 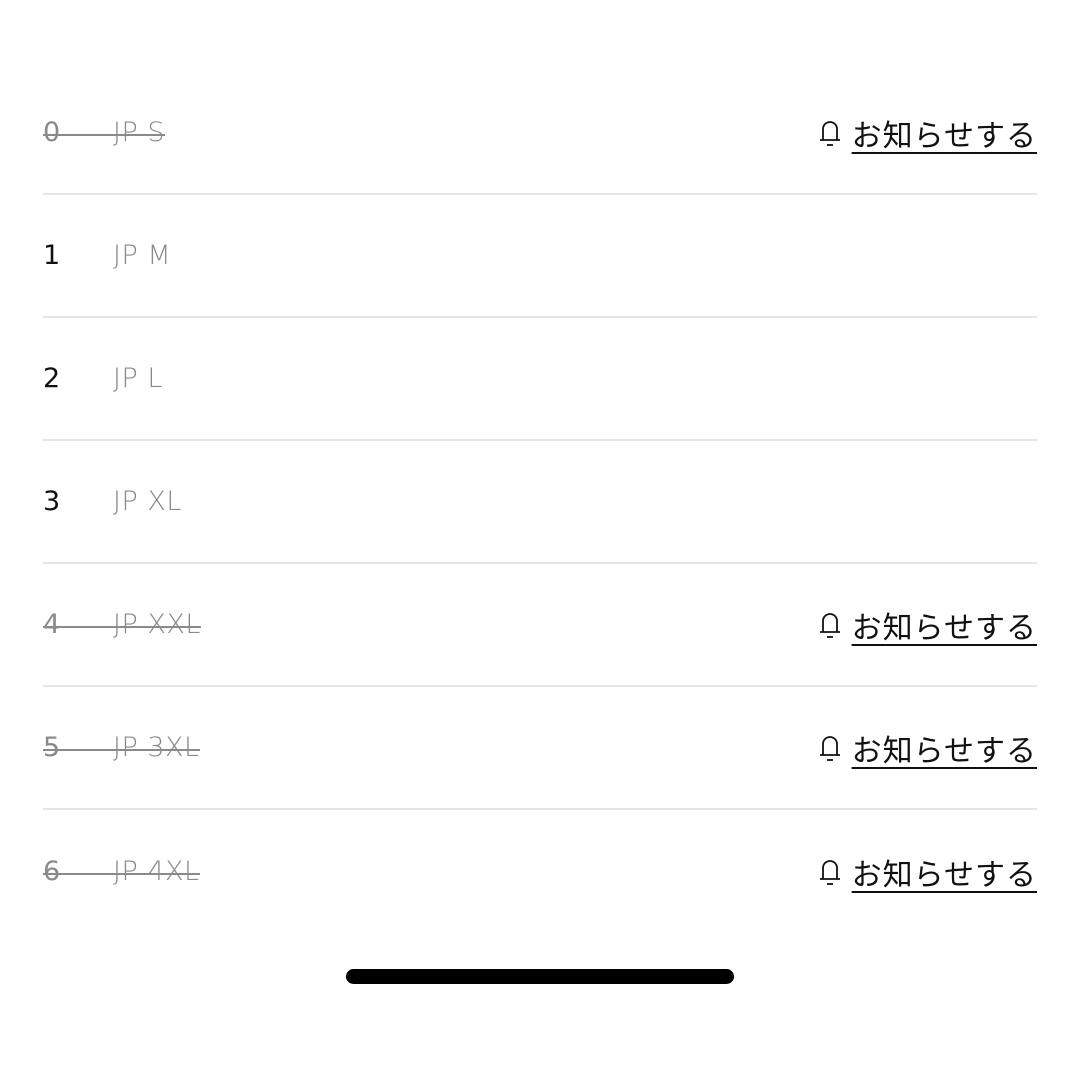 I want to click on size-label: 1 JP M, so click(x=107, y=255).